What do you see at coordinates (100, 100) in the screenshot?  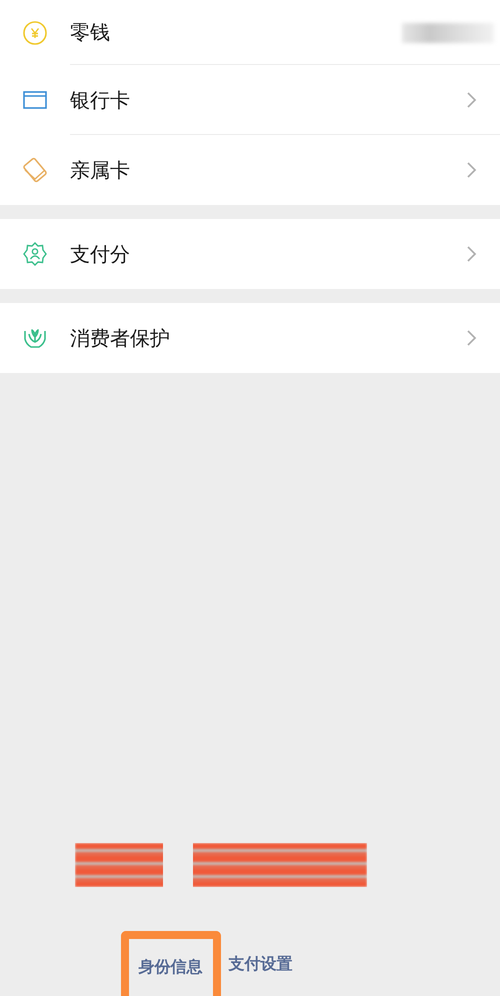 I see `item-label: 银行卡` at bounding box center [100, 100].